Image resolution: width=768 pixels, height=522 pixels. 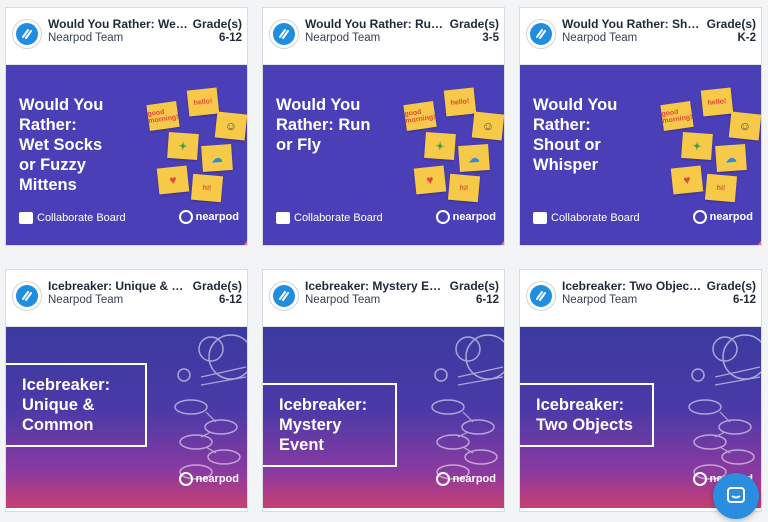 I want to click on card-thumbnail: Icebreaker: Unique & Common nearpod, so click(x=126, y=417).